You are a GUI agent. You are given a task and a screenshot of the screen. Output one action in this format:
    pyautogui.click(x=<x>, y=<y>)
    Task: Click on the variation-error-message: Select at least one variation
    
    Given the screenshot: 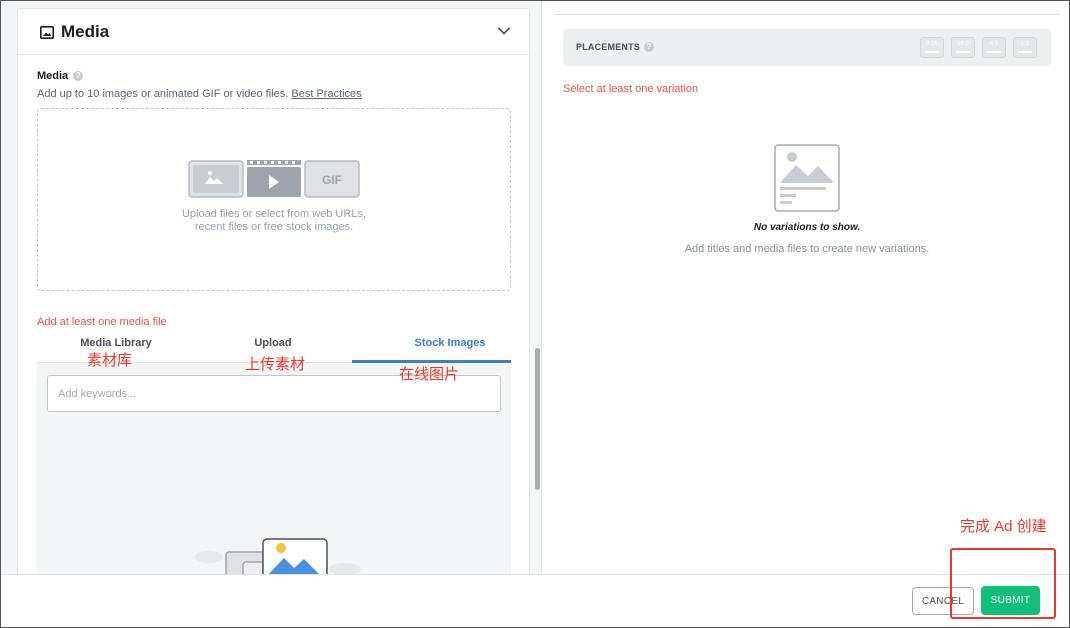 What is the action you would take?
    pyautogui.click(x=631, y=89)
    